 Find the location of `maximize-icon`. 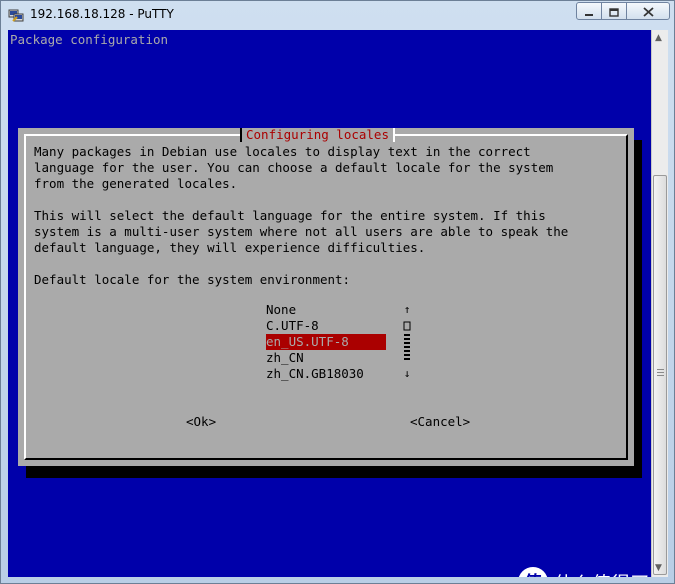

maximize-icon is located at coordinates (614, 11).